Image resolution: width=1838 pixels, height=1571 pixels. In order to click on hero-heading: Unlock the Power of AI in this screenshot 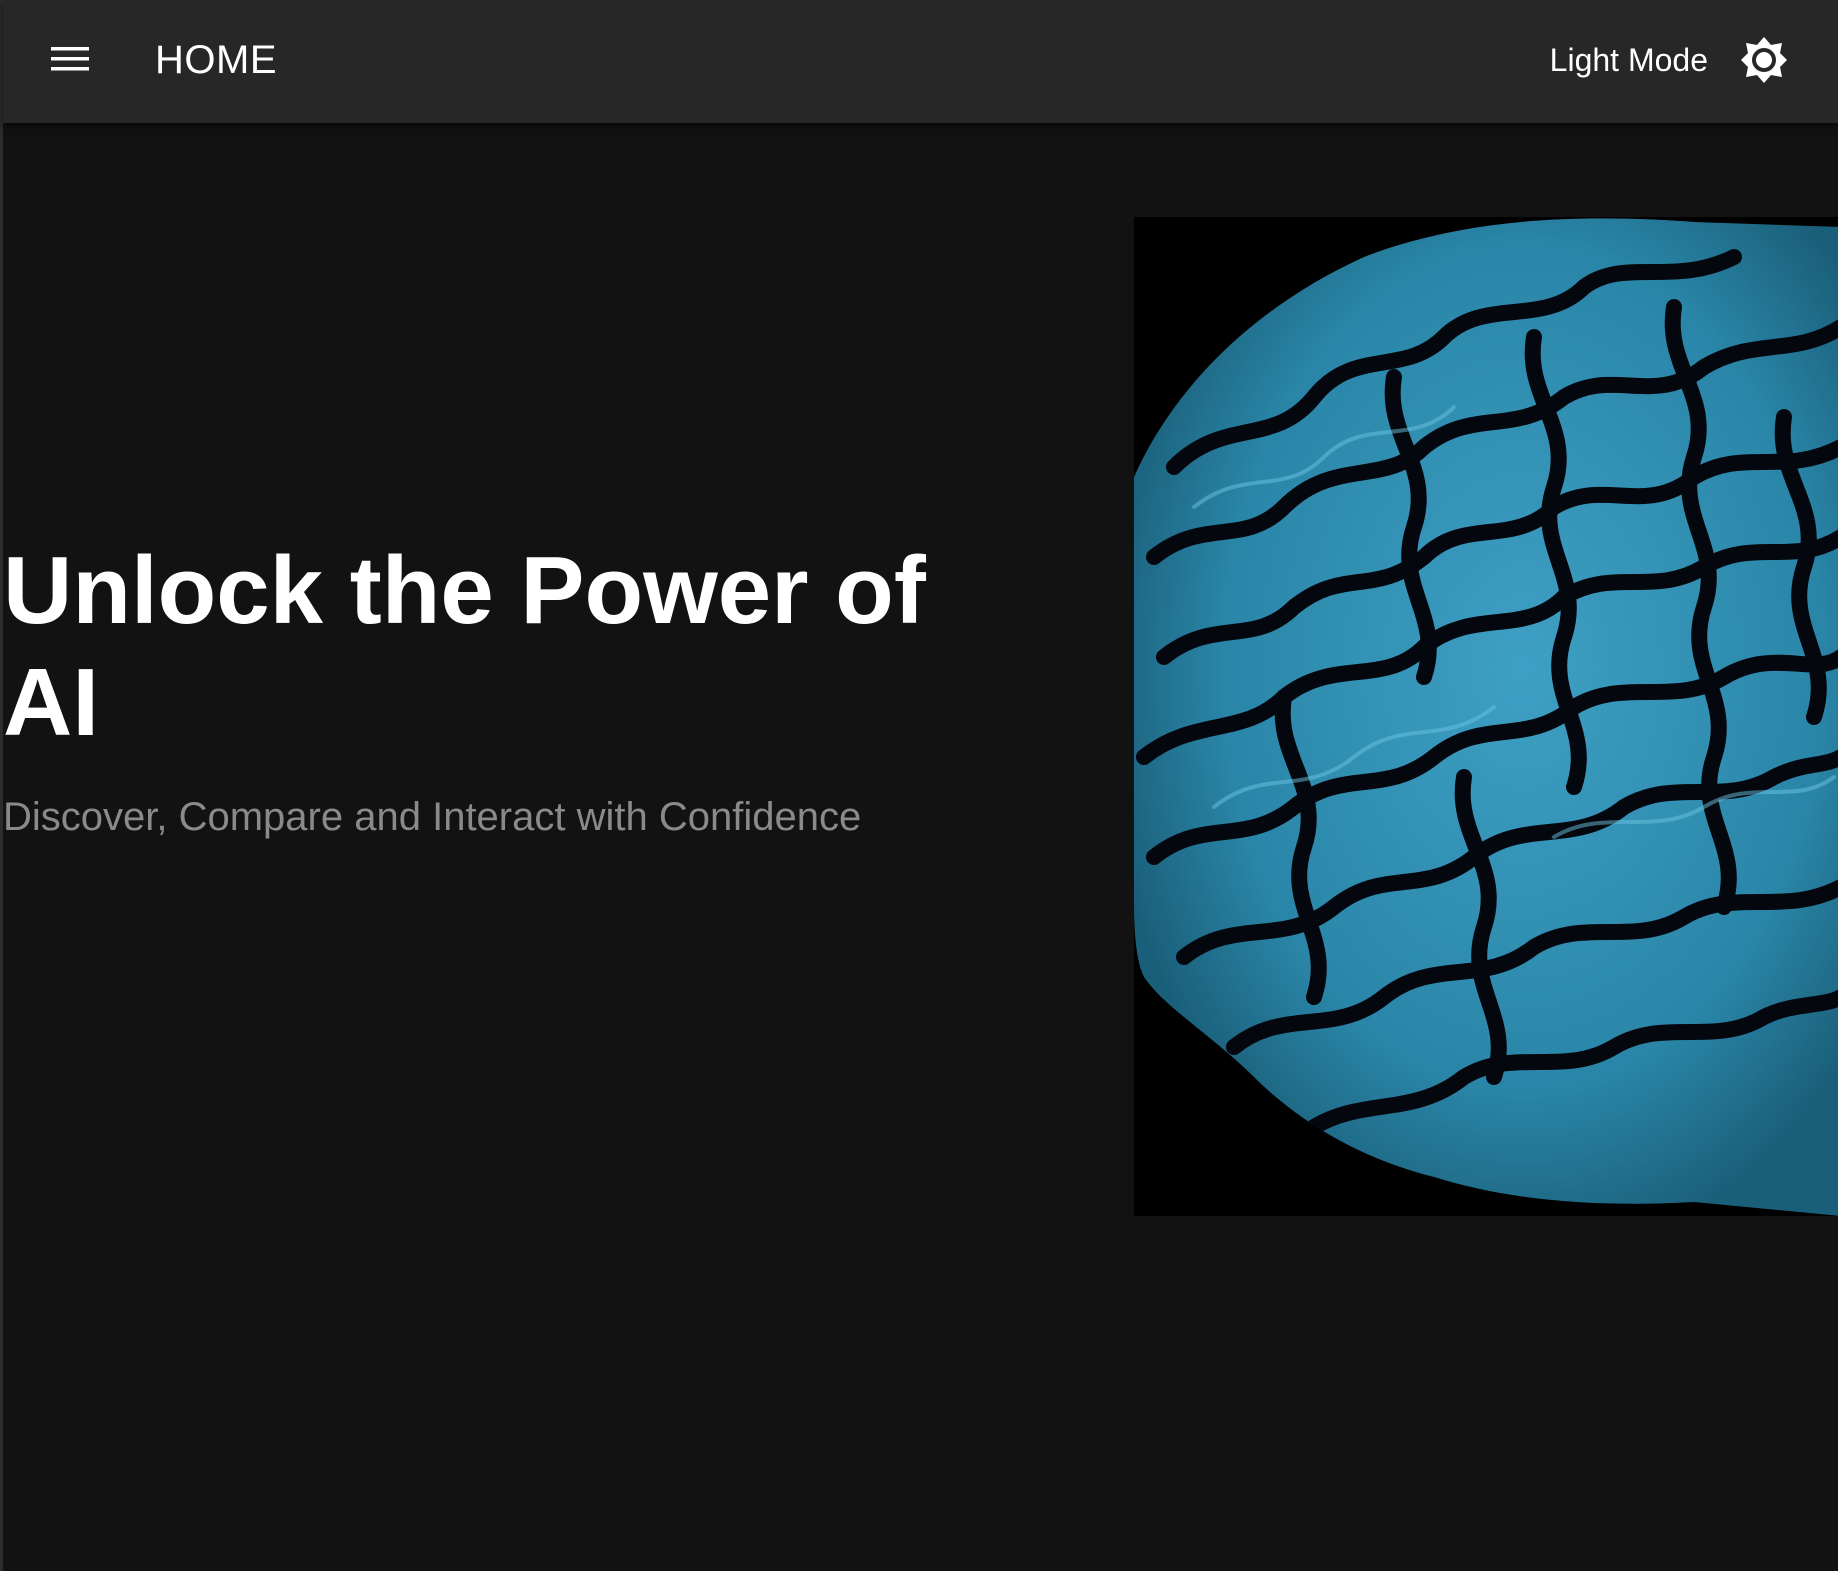, I will do `click(464, 646)`.